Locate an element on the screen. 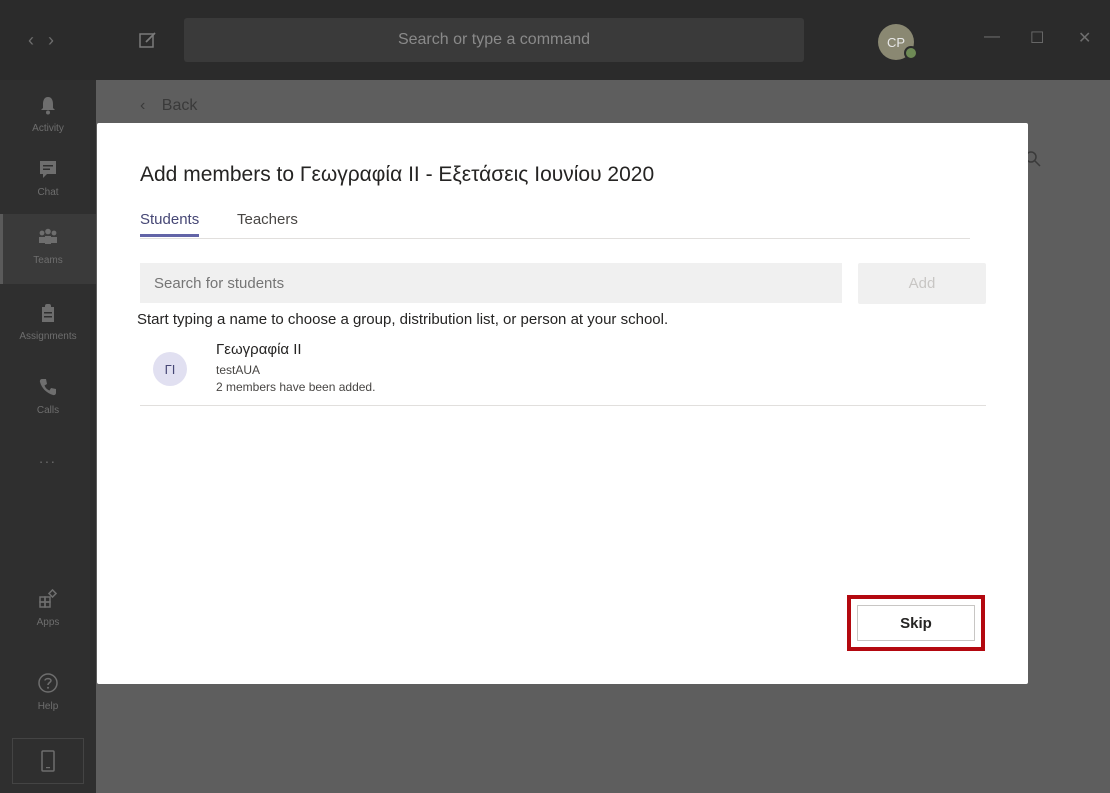 The image size is (1110, 793). rail-label: Teams is located at coordinates (48, 260).